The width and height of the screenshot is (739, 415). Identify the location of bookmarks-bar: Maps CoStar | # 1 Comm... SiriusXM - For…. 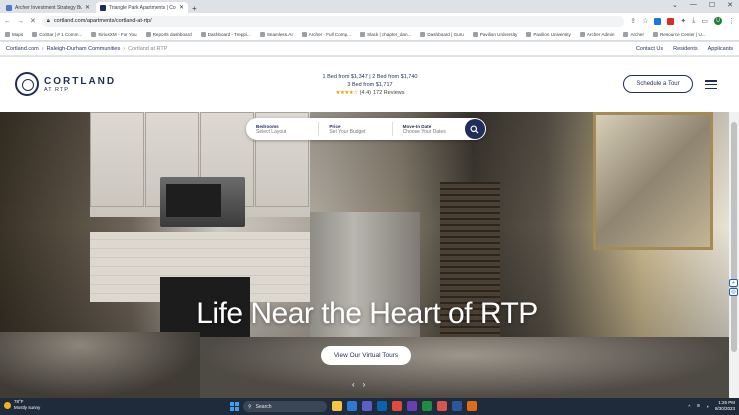
(369, 35).